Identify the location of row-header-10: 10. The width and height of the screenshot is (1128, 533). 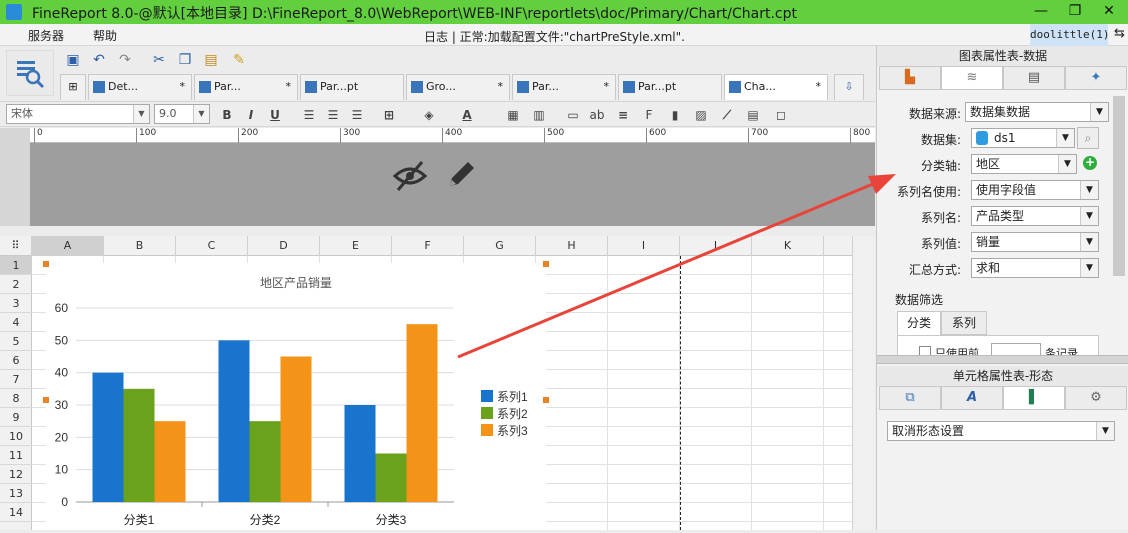
(16, 436).